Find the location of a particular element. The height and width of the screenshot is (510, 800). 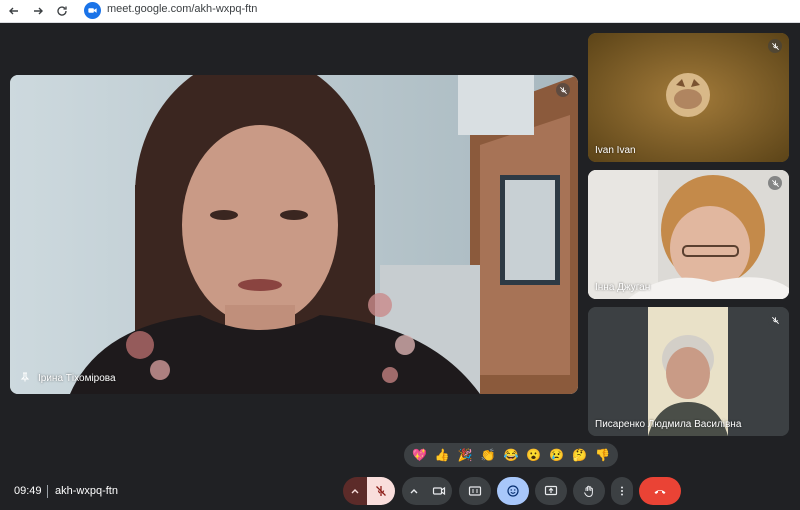

camera-toggle-button is located at coordinates (439, 491).